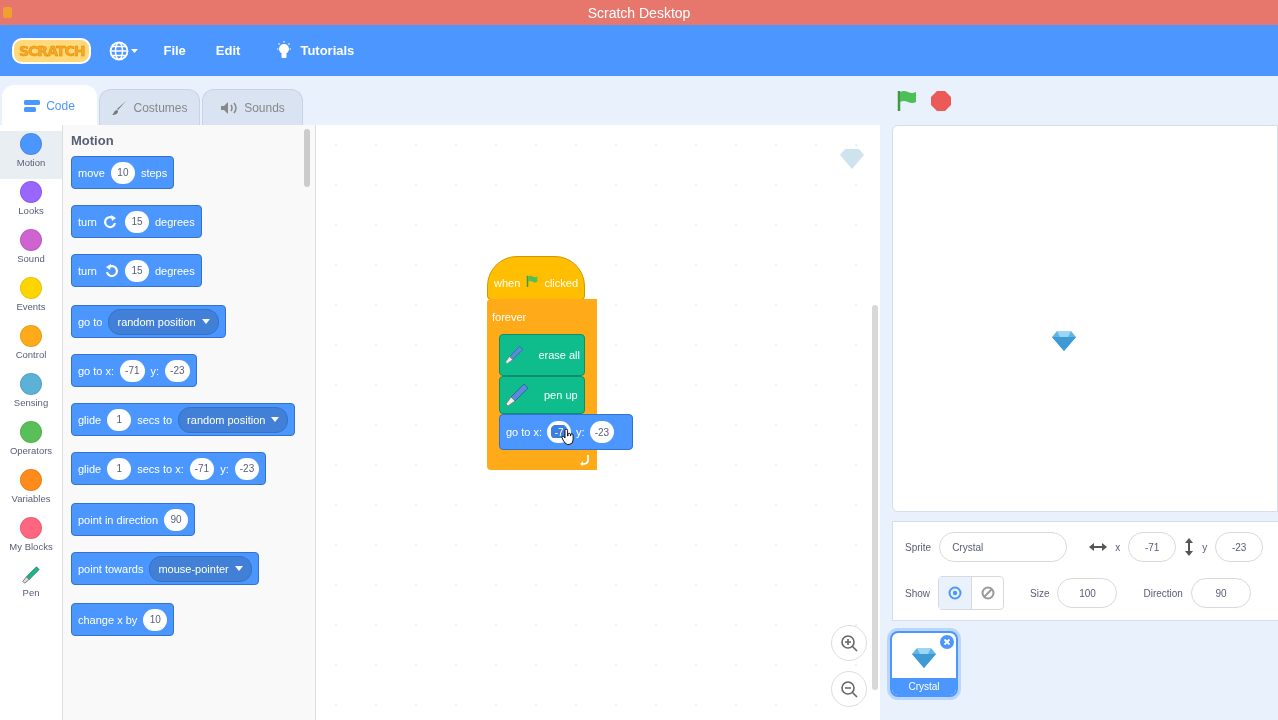  I want to click on flag-button, so click(907, 100).